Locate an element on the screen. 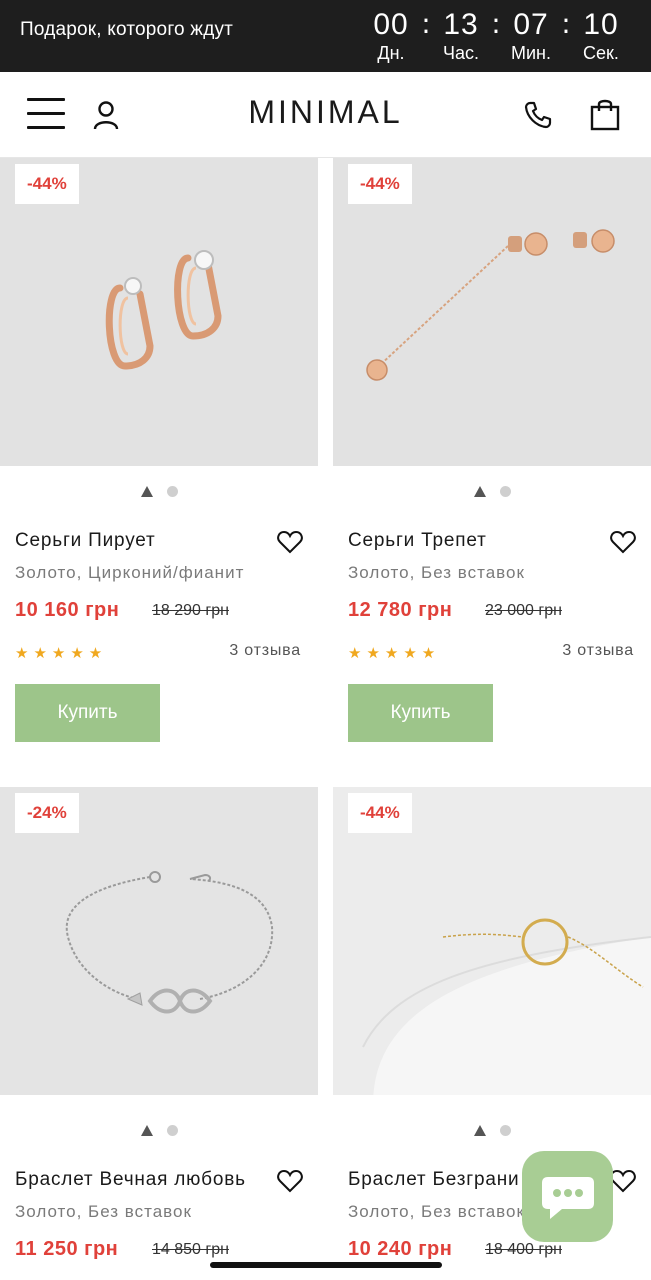 The width and height of the screenshot is (651, 1280). product-old-price: 18 400 грн is located at coordinates (523, 1249).